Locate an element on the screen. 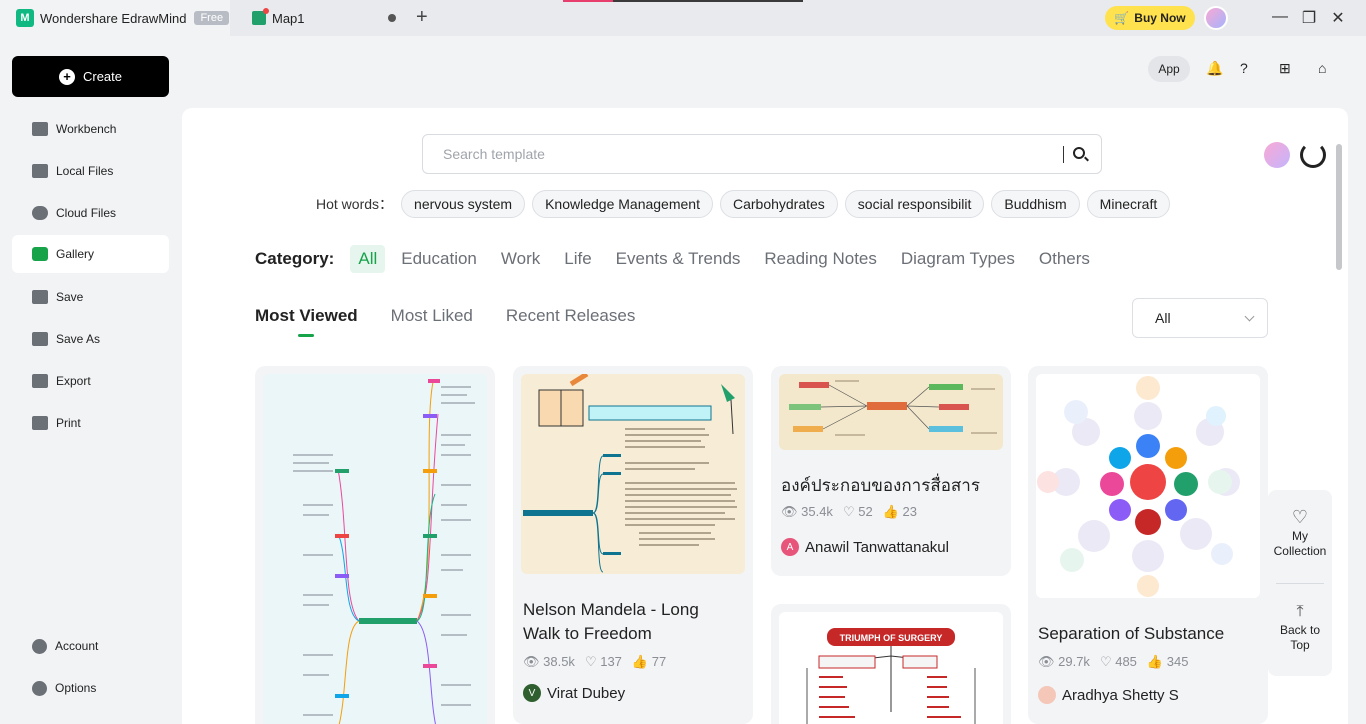 The image size is (1366, 724). gallery-icon is located at coordinates (40, 254).